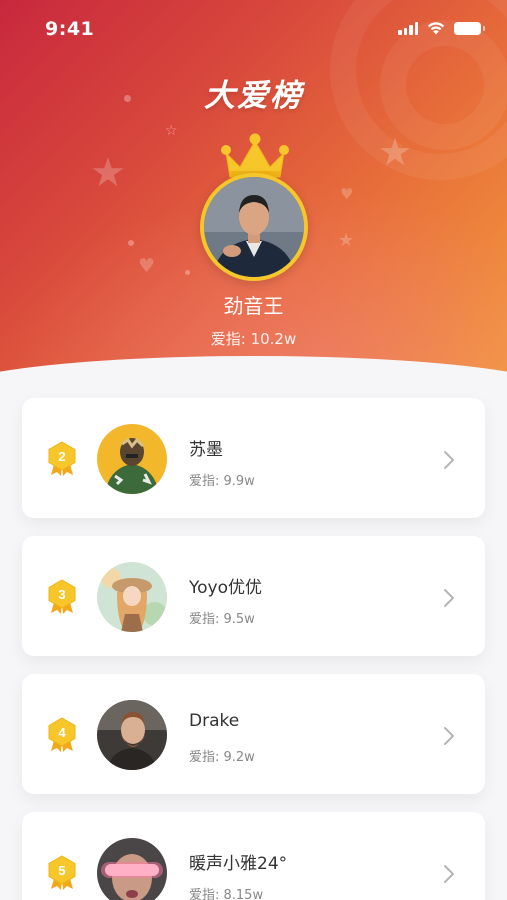  I want to click on ranking-row: 4 Drake 爱指: 9.2w, so click(253, 734).